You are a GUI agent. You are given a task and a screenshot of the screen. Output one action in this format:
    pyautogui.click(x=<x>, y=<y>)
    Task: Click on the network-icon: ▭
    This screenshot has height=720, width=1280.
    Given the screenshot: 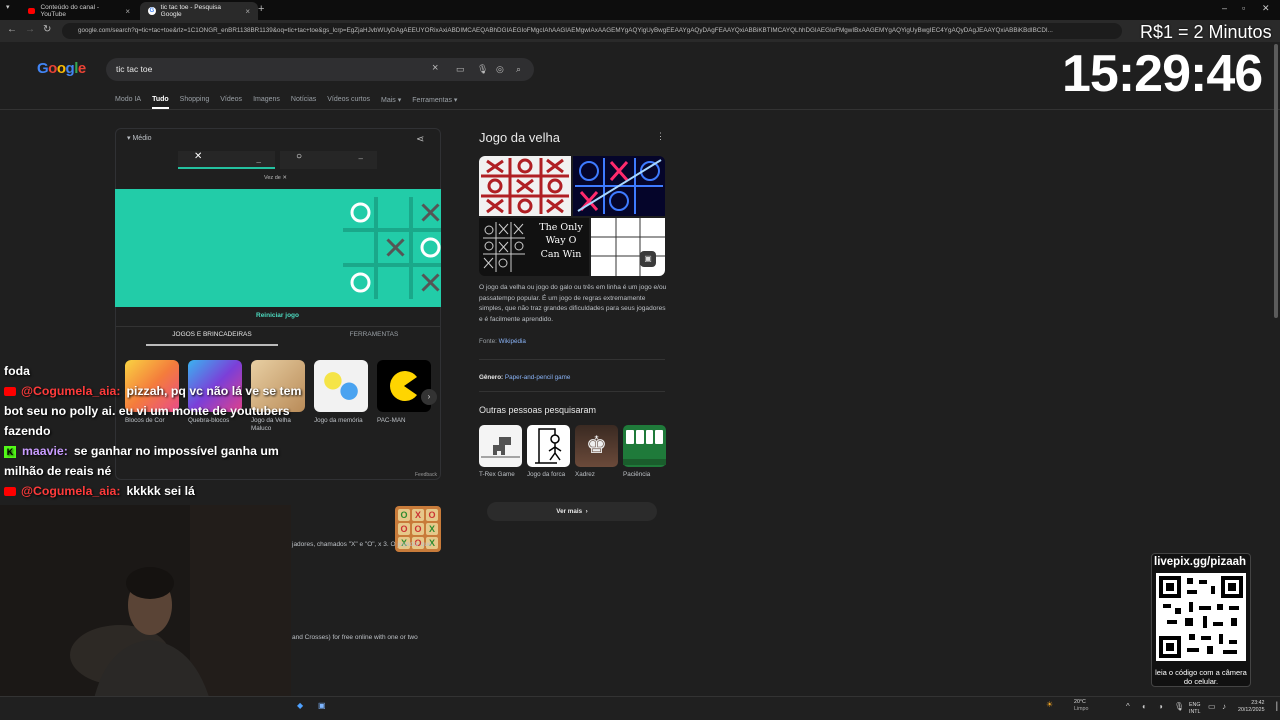 What is the action you would take?
    pyautogui.click(x=1212, y=706)
    